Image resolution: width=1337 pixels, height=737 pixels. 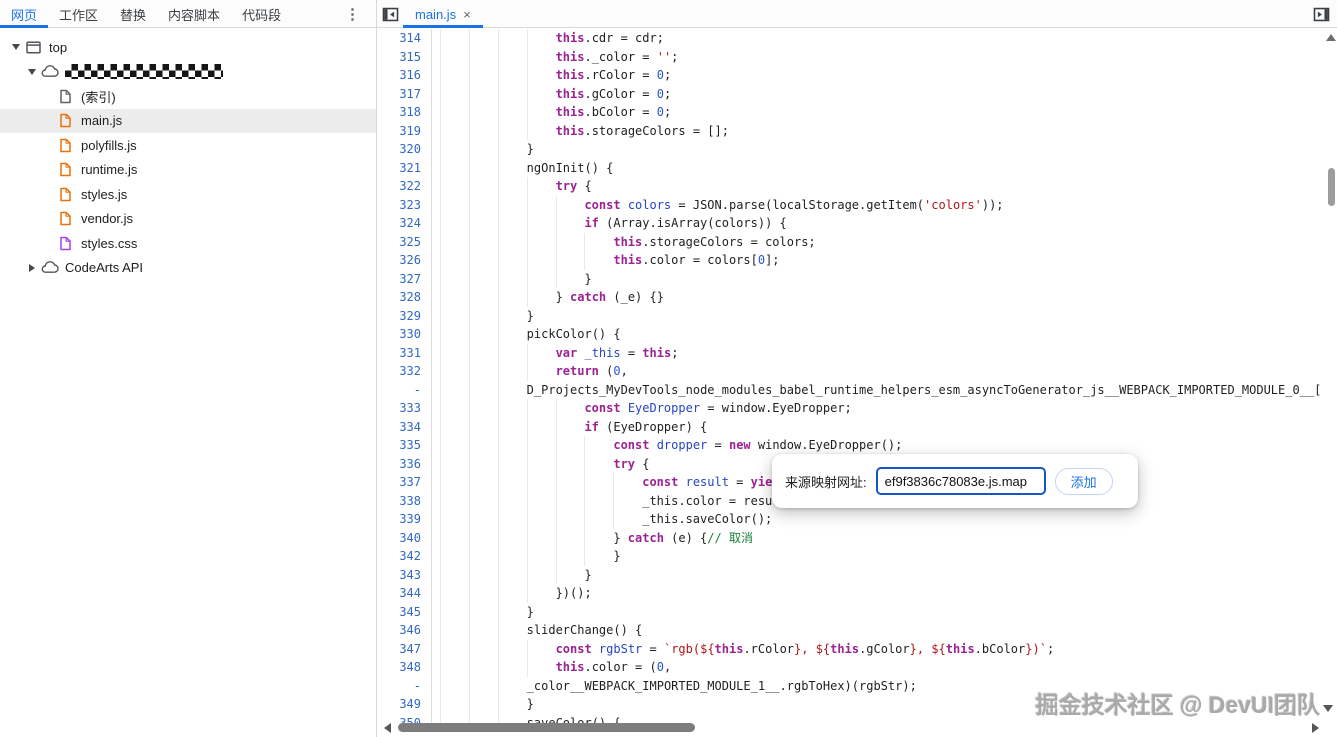 I want to click on line-number: 339, so click(x=404, y=519).